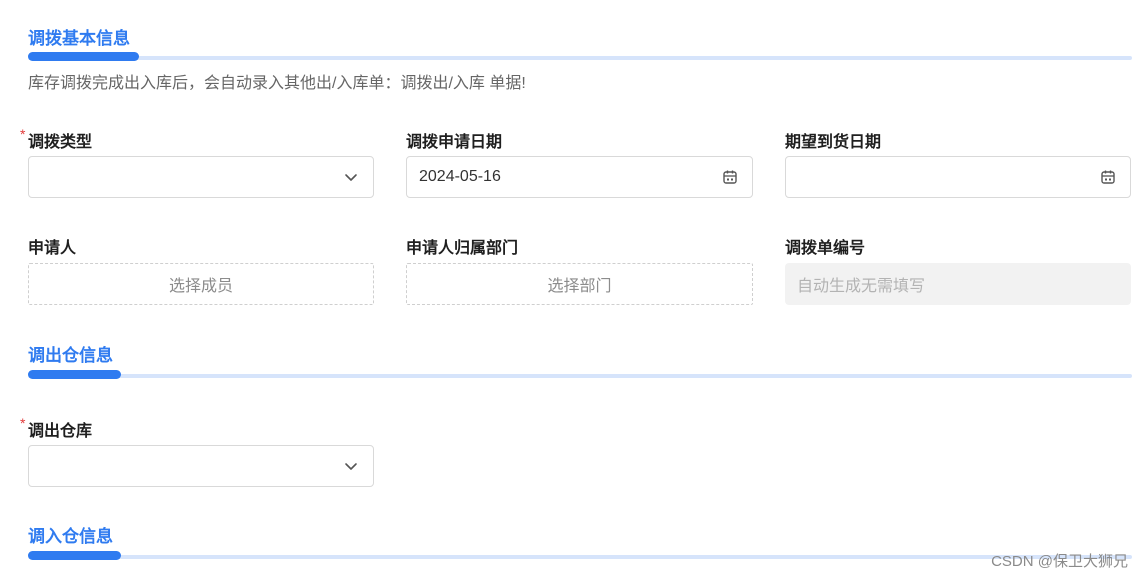 The image size is (1142, 580). Describe the element at coordinates (454, 142) in the screenshot. I see `apply-date-label: 调拨申请日期` at that location.